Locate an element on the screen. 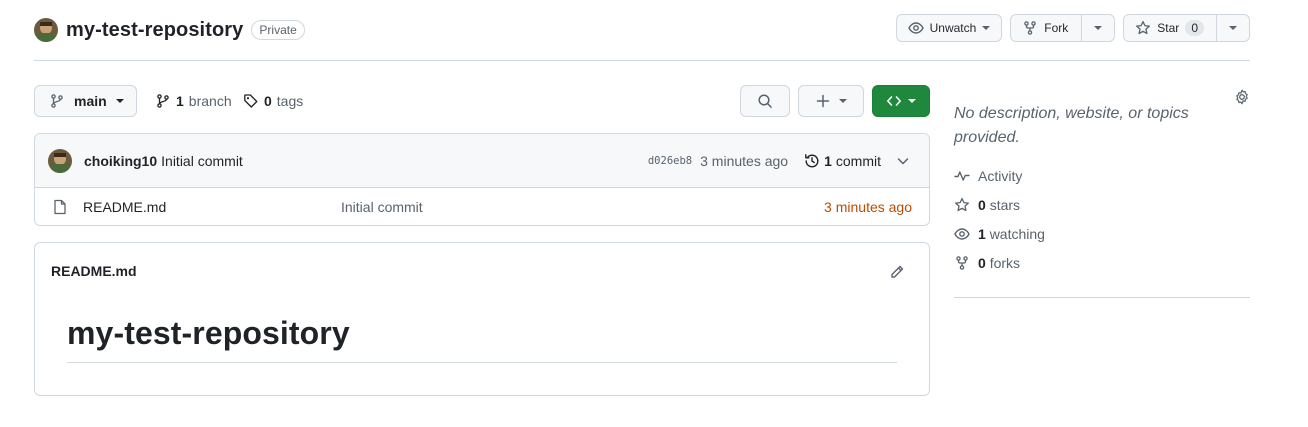  code-button is located at coordinates (901, 101).